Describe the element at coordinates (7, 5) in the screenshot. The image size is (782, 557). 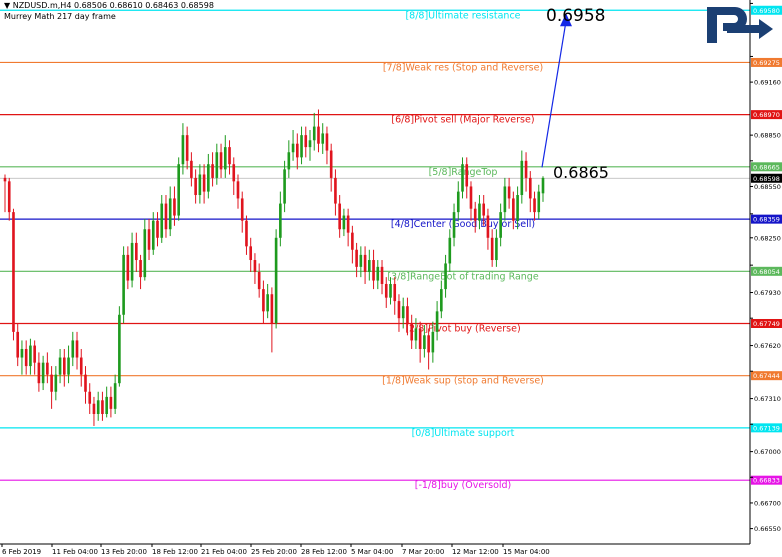
I see `dropdown-triangle-icon: ▼` at that location.